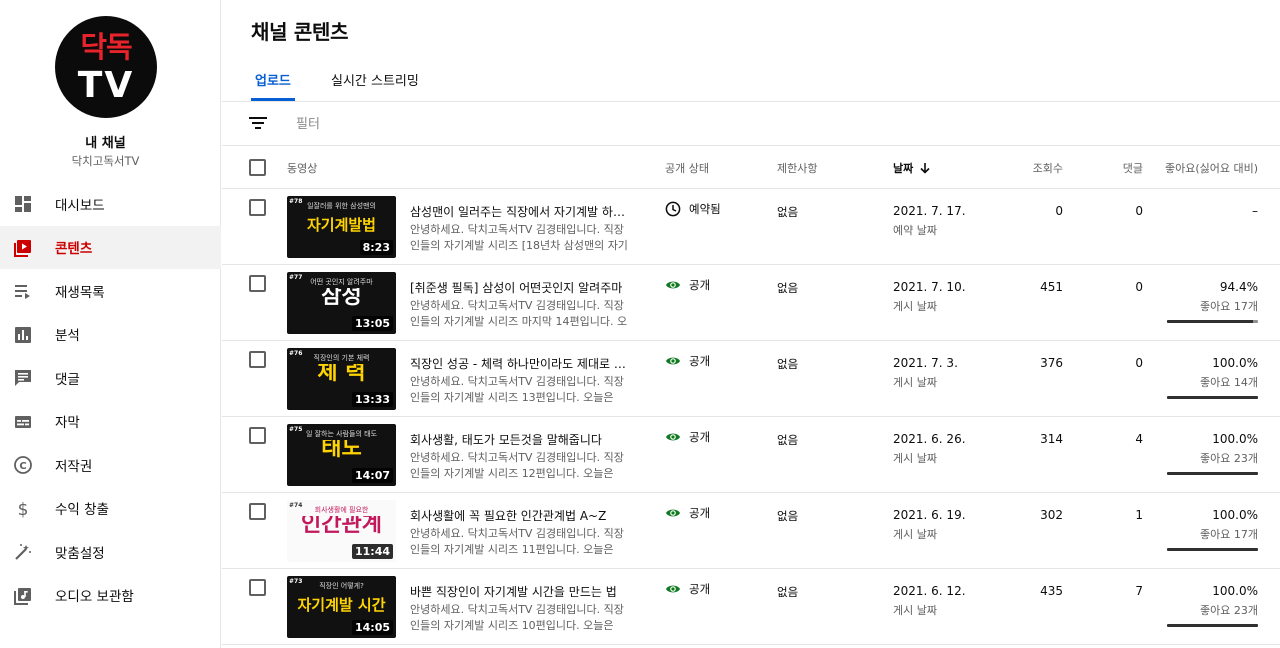 This screenshot has width=1280, height=648. Describe the element at coordinates (341, 607) in the screenshot. I see `video-thumbnail: #73 직장인 어떻게? 자기계발 시간 14:05` at that location.